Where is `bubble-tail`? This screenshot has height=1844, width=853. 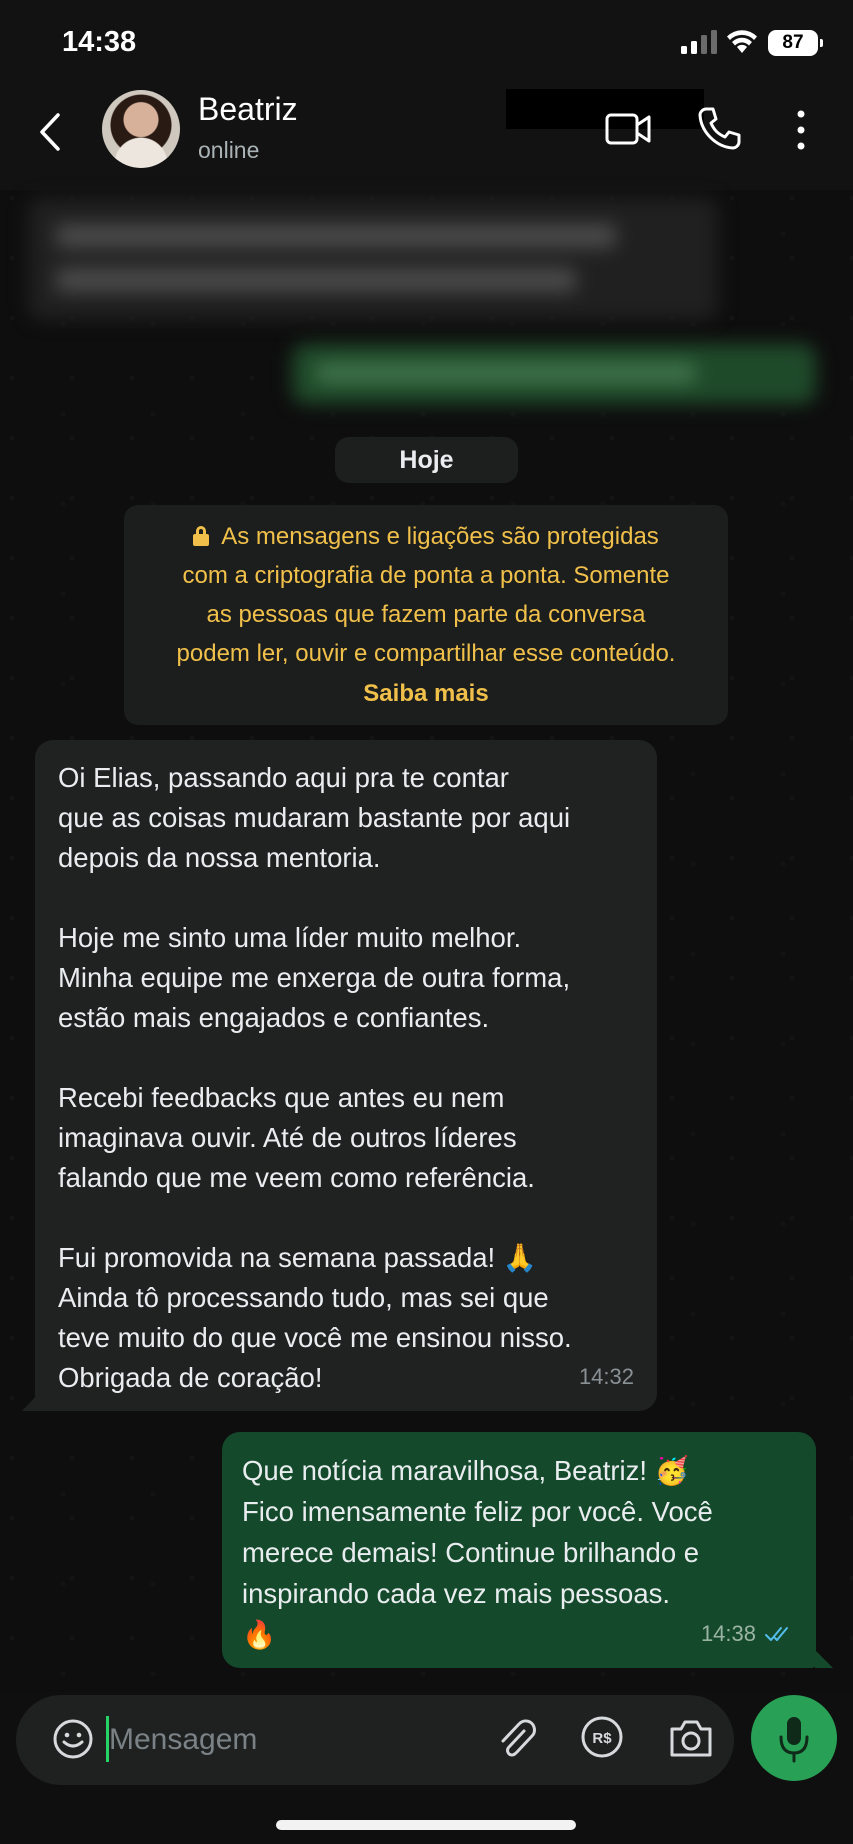 bubble-tail is located at coordinates (824, 1659).